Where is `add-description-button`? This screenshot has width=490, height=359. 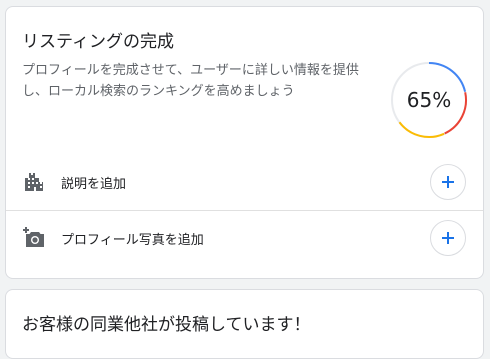 add-description-button is located at coordinates (448, 182).